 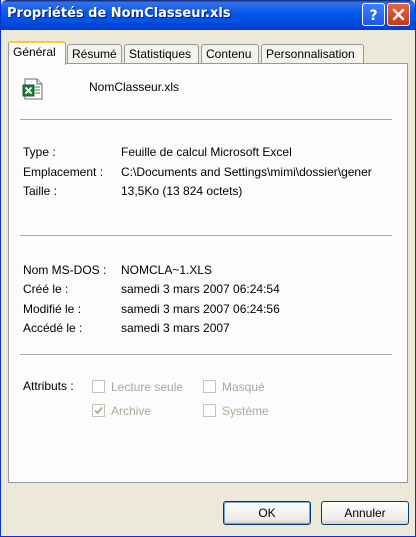 I want to click on close-button, so click(x=398, y=14).